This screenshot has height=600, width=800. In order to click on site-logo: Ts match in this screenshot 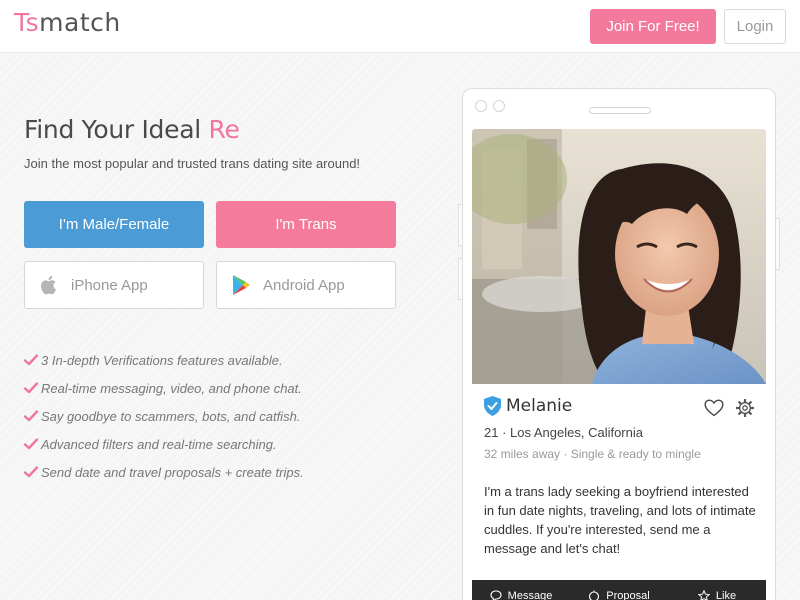, I will do `click(67, 22)`.